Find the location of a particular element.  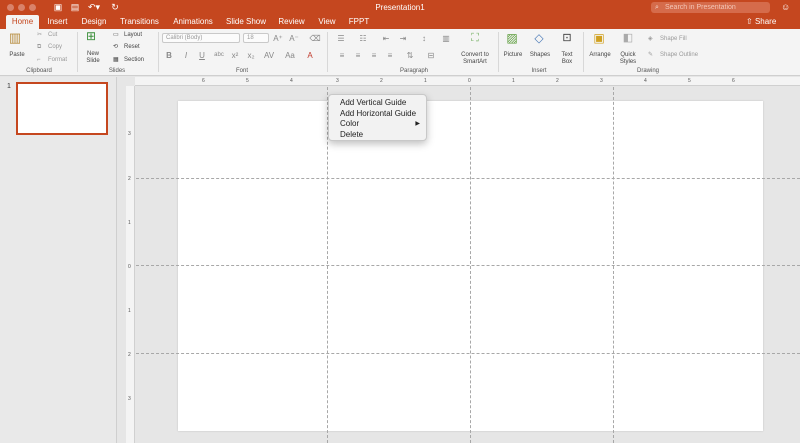

clipboard-group-label: Clipboard is located at coordinates (39, 71).